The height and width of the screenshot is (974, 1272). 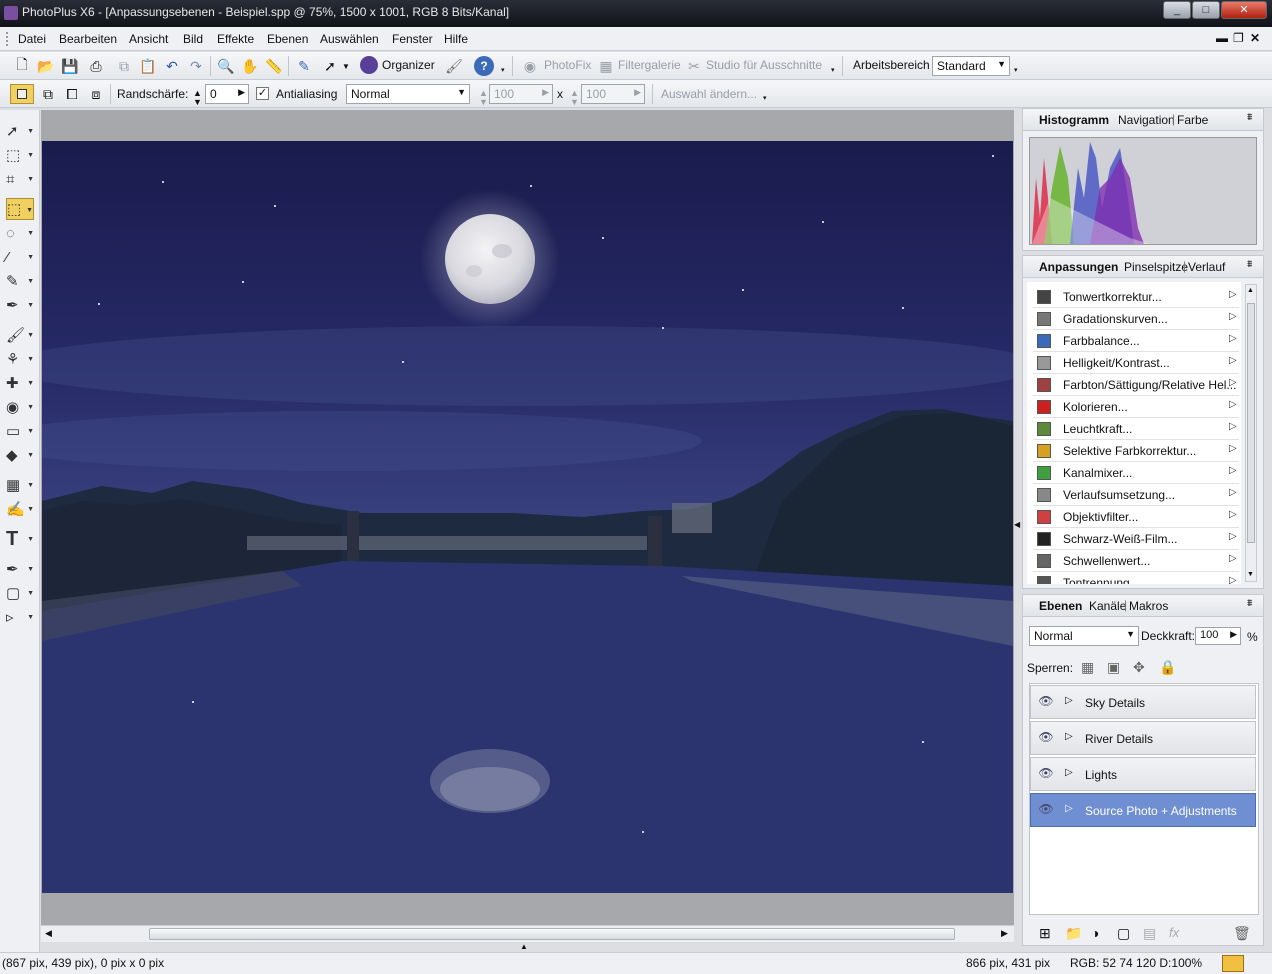 What do you see at coordinates (1255, 38) in the screenshot?
I see `mdi-close-button: ✕` at bounding box center [1255, 38].